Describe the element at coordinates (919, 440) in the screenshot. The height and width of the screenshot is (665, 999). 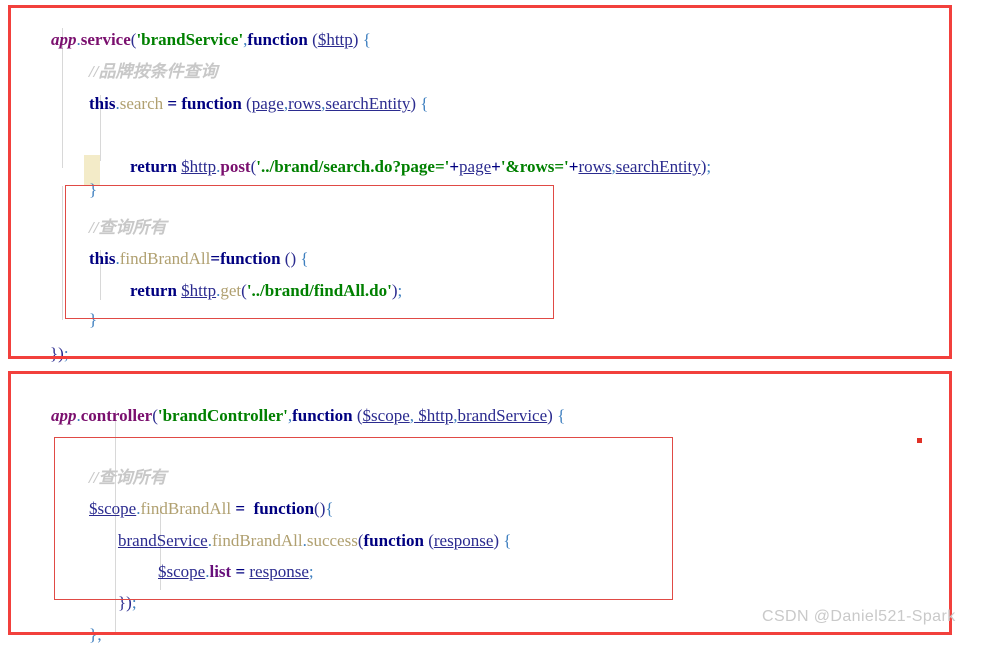
I see `red-dot-marker` at that location.